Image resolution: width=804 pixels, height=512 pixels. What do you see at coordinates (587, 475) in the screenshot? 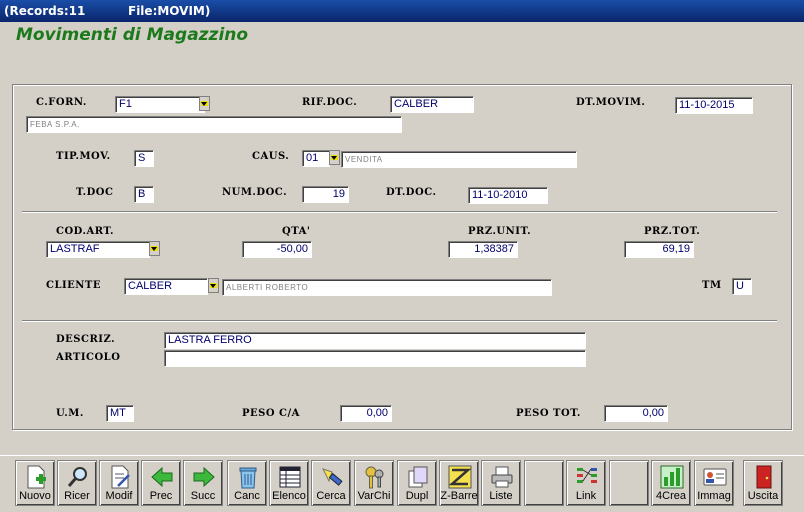
I see `network-link-icon` at bounding box center [587, 475].